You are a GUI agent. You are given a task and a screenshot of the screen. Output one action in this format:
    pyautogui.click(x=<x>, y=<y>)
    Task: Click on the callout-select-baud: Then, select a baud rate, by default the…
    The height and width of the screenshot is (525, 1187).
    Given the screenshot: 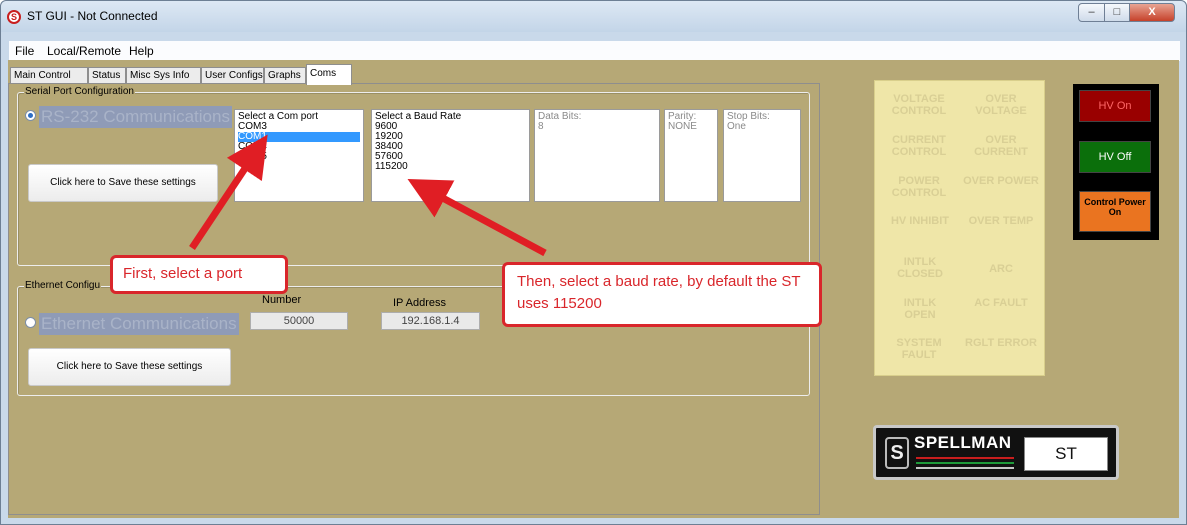 What is the action you would take?
    pyautogui.click(x=662, y=294)
    